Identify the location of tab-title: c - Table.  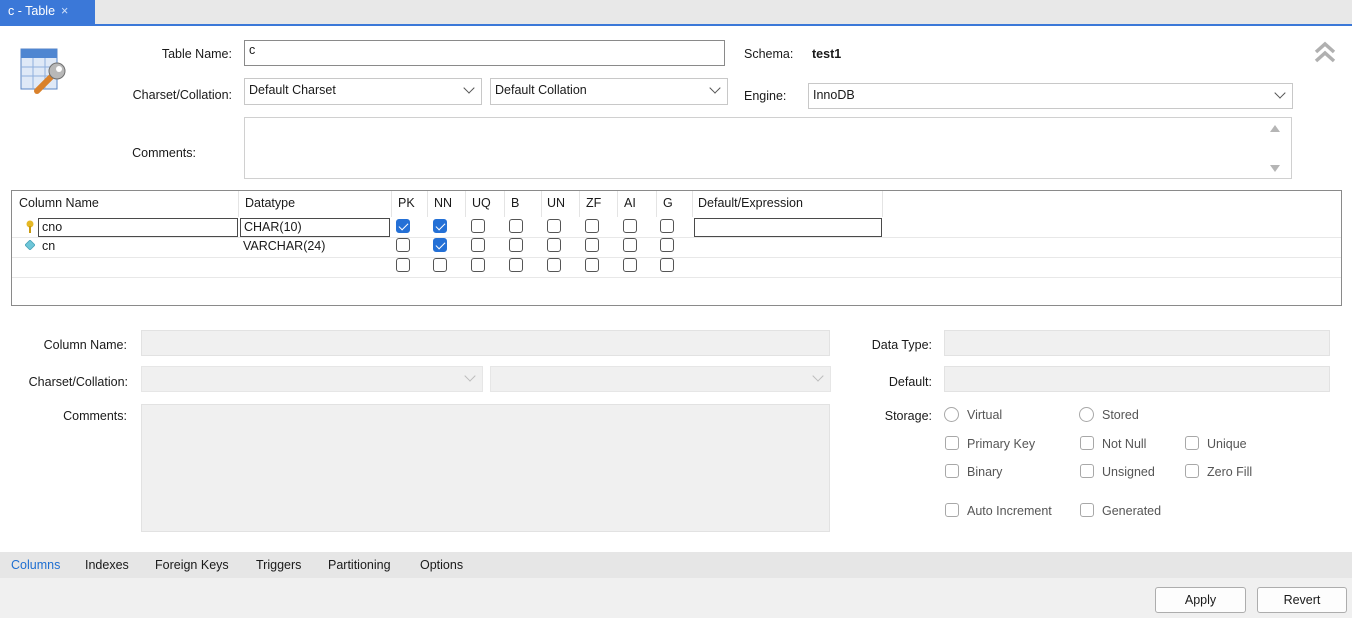
(32, 11).